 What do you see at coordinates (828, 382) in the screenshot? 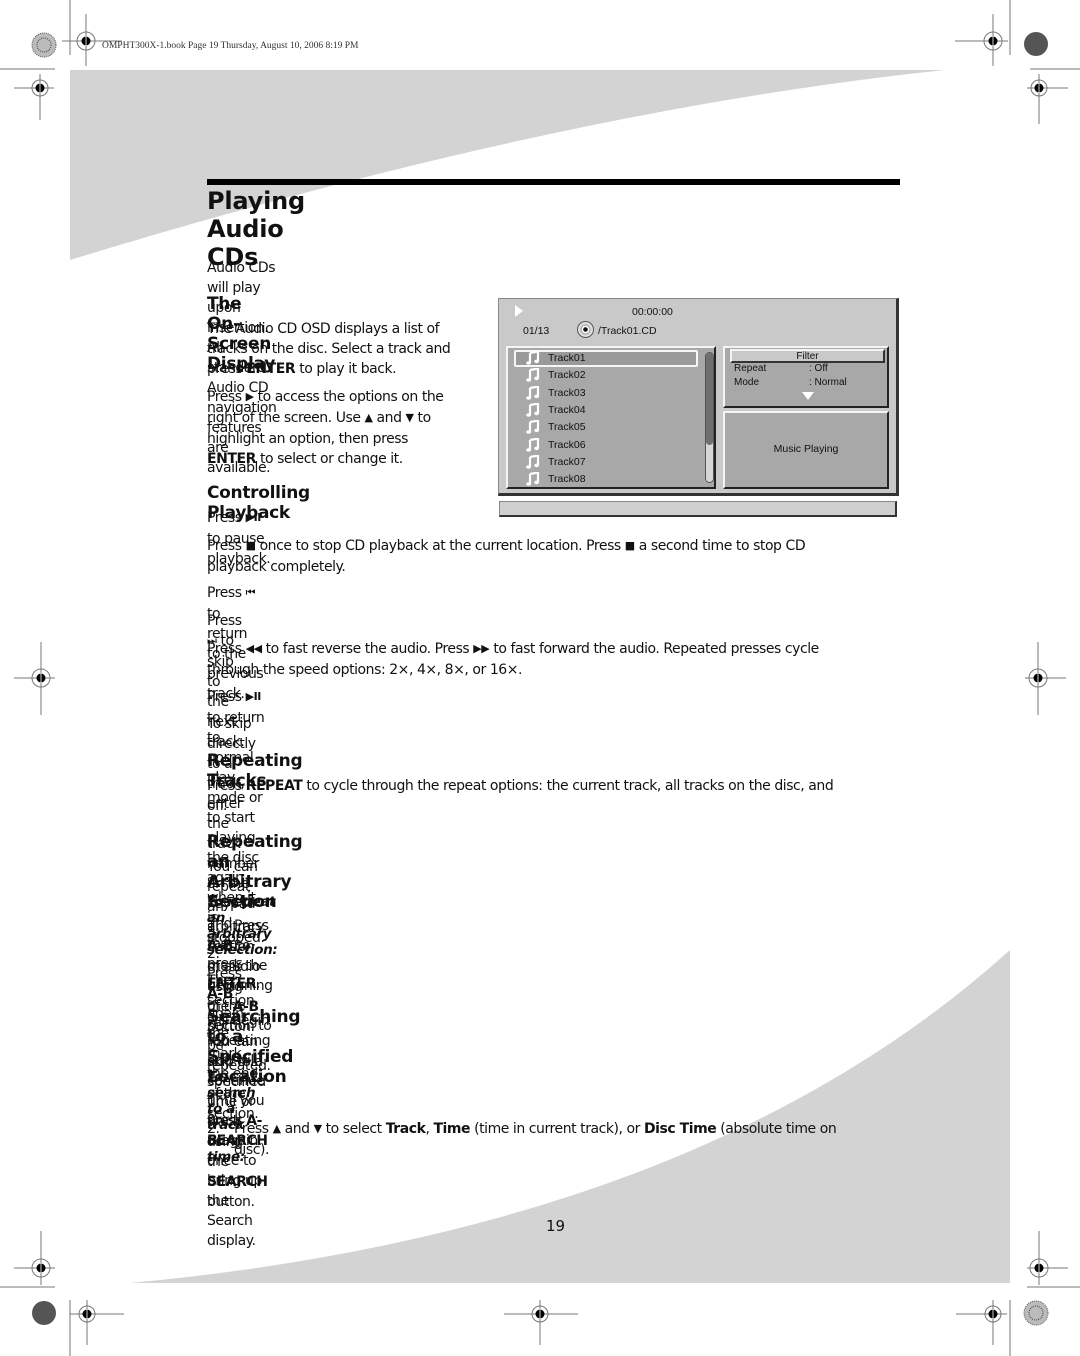
I see `option-mode-value: : Normal` at bounding box center [828, 382].